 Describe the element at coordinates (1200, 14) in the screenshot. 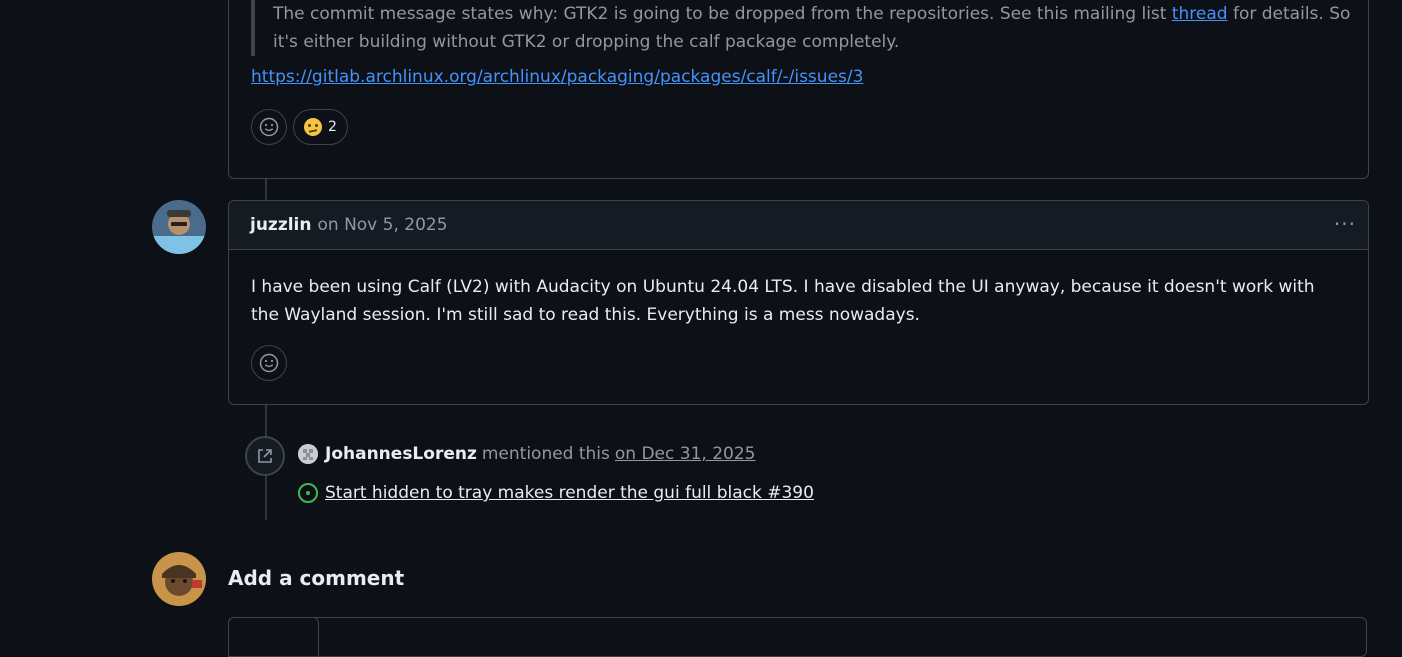

I see `thread-link: thread` at that location.